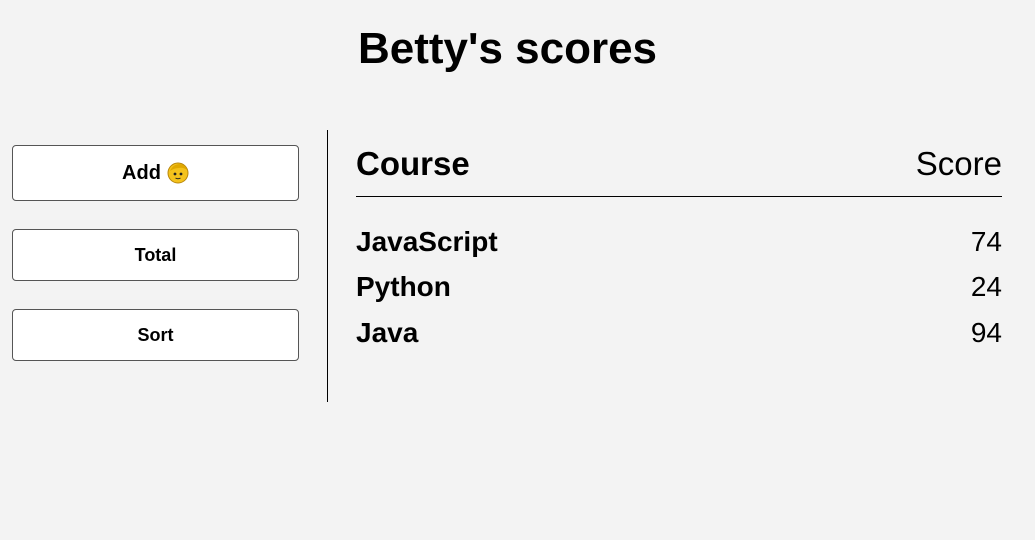 The height and width of the screenshot is (540, 1035). I want to click on total-button: Total, so click(155, 255).